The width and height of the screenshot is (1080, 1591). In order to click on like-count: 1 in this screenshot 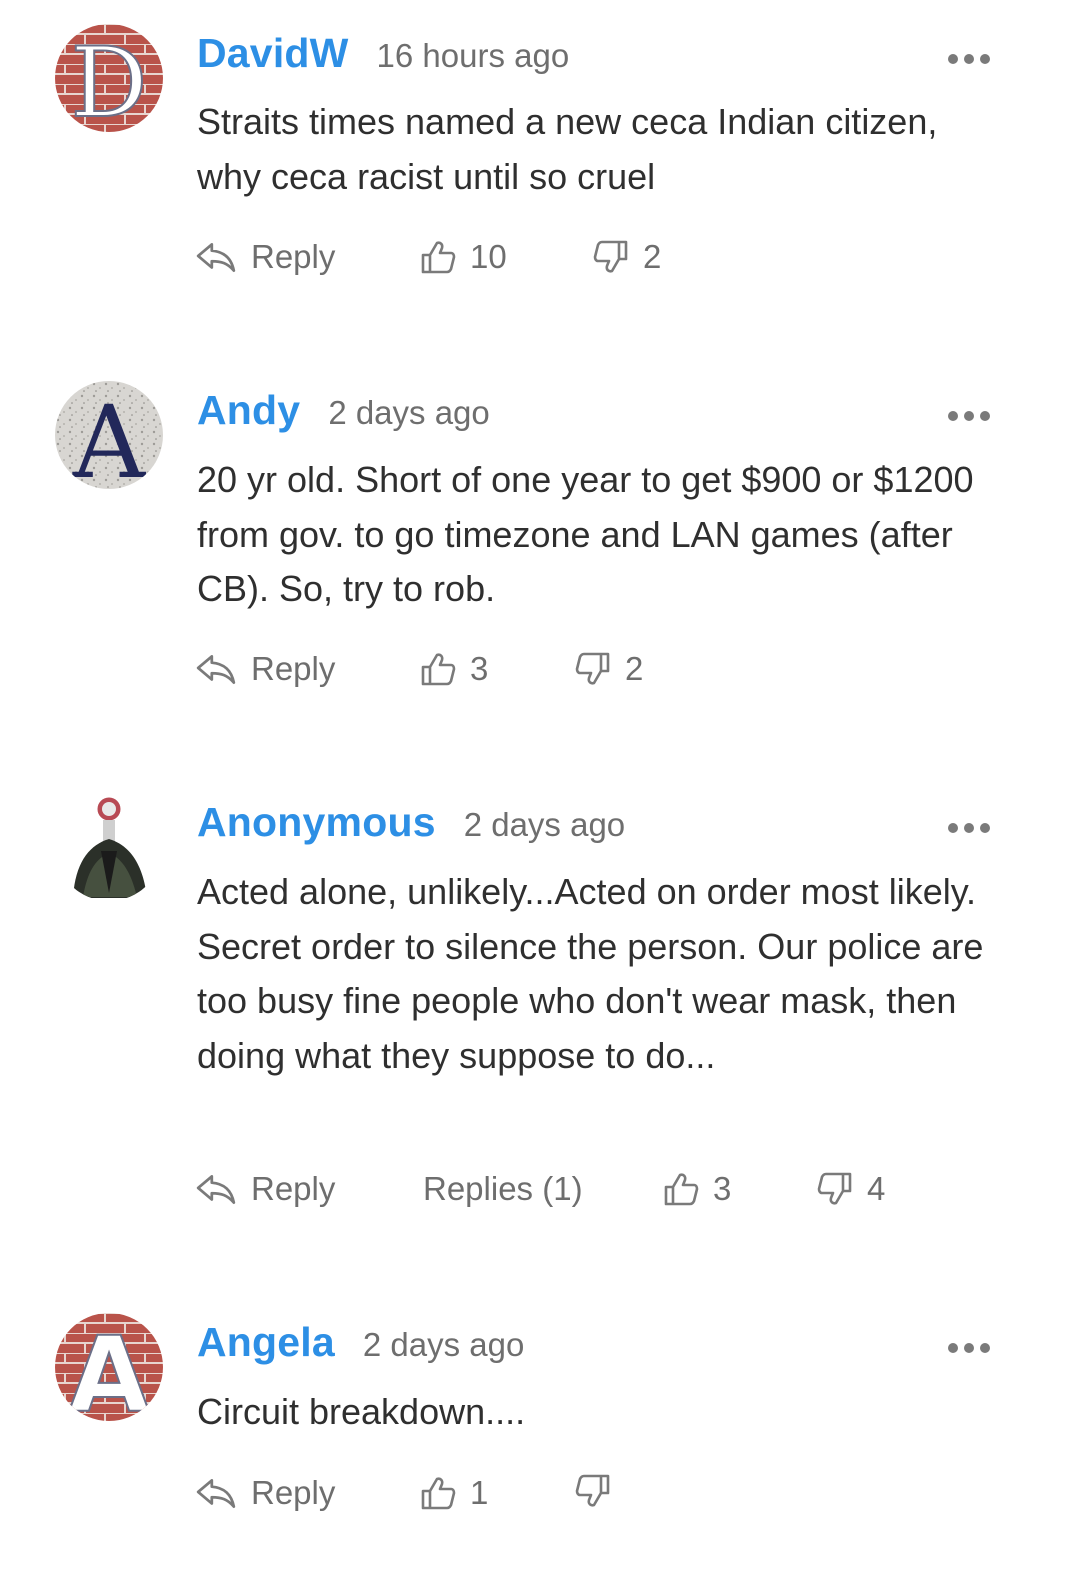, I will do `click(479, 1492)`.